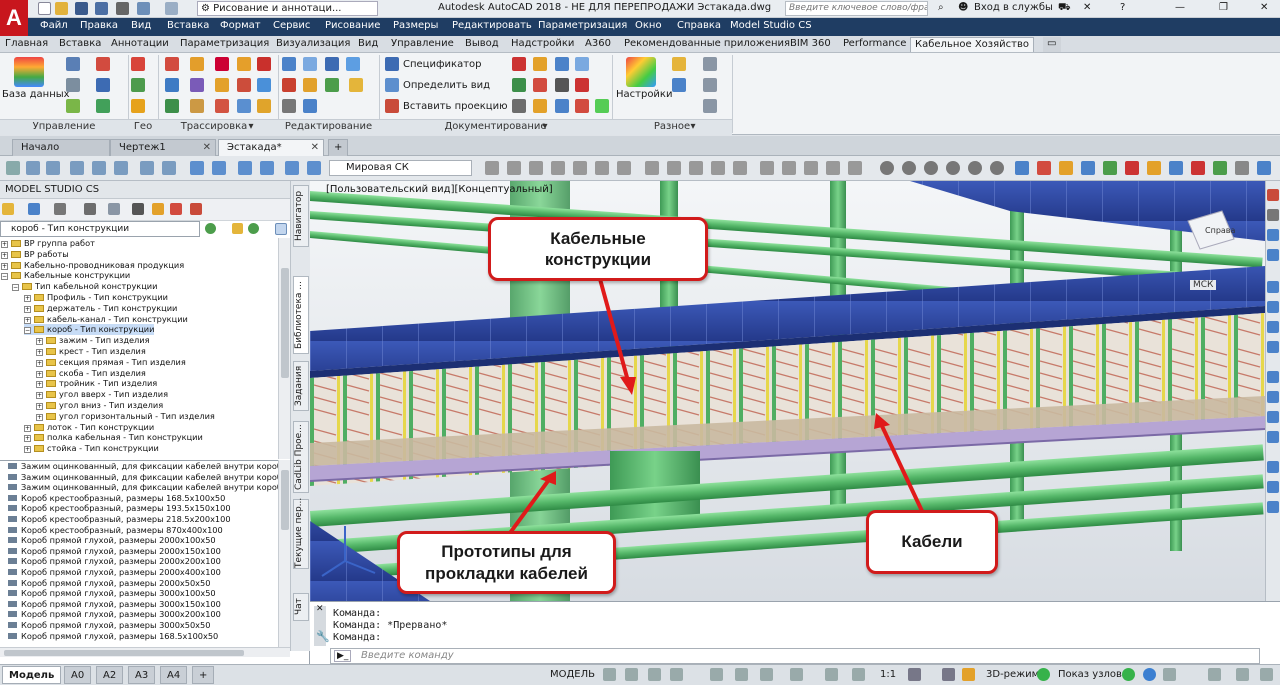  Describe the element at coordinates (14, 18) in the screenshot. I see `app-menu-button: A` at that location.